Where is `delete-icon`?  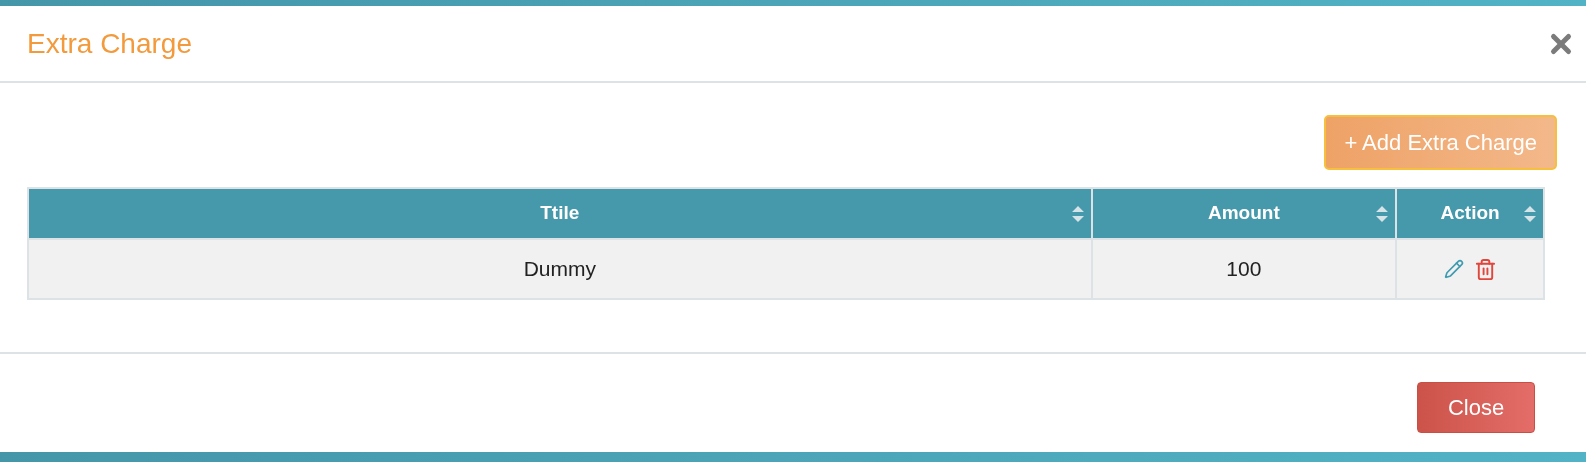 delete-icon is located at coordinates (1485, 269).